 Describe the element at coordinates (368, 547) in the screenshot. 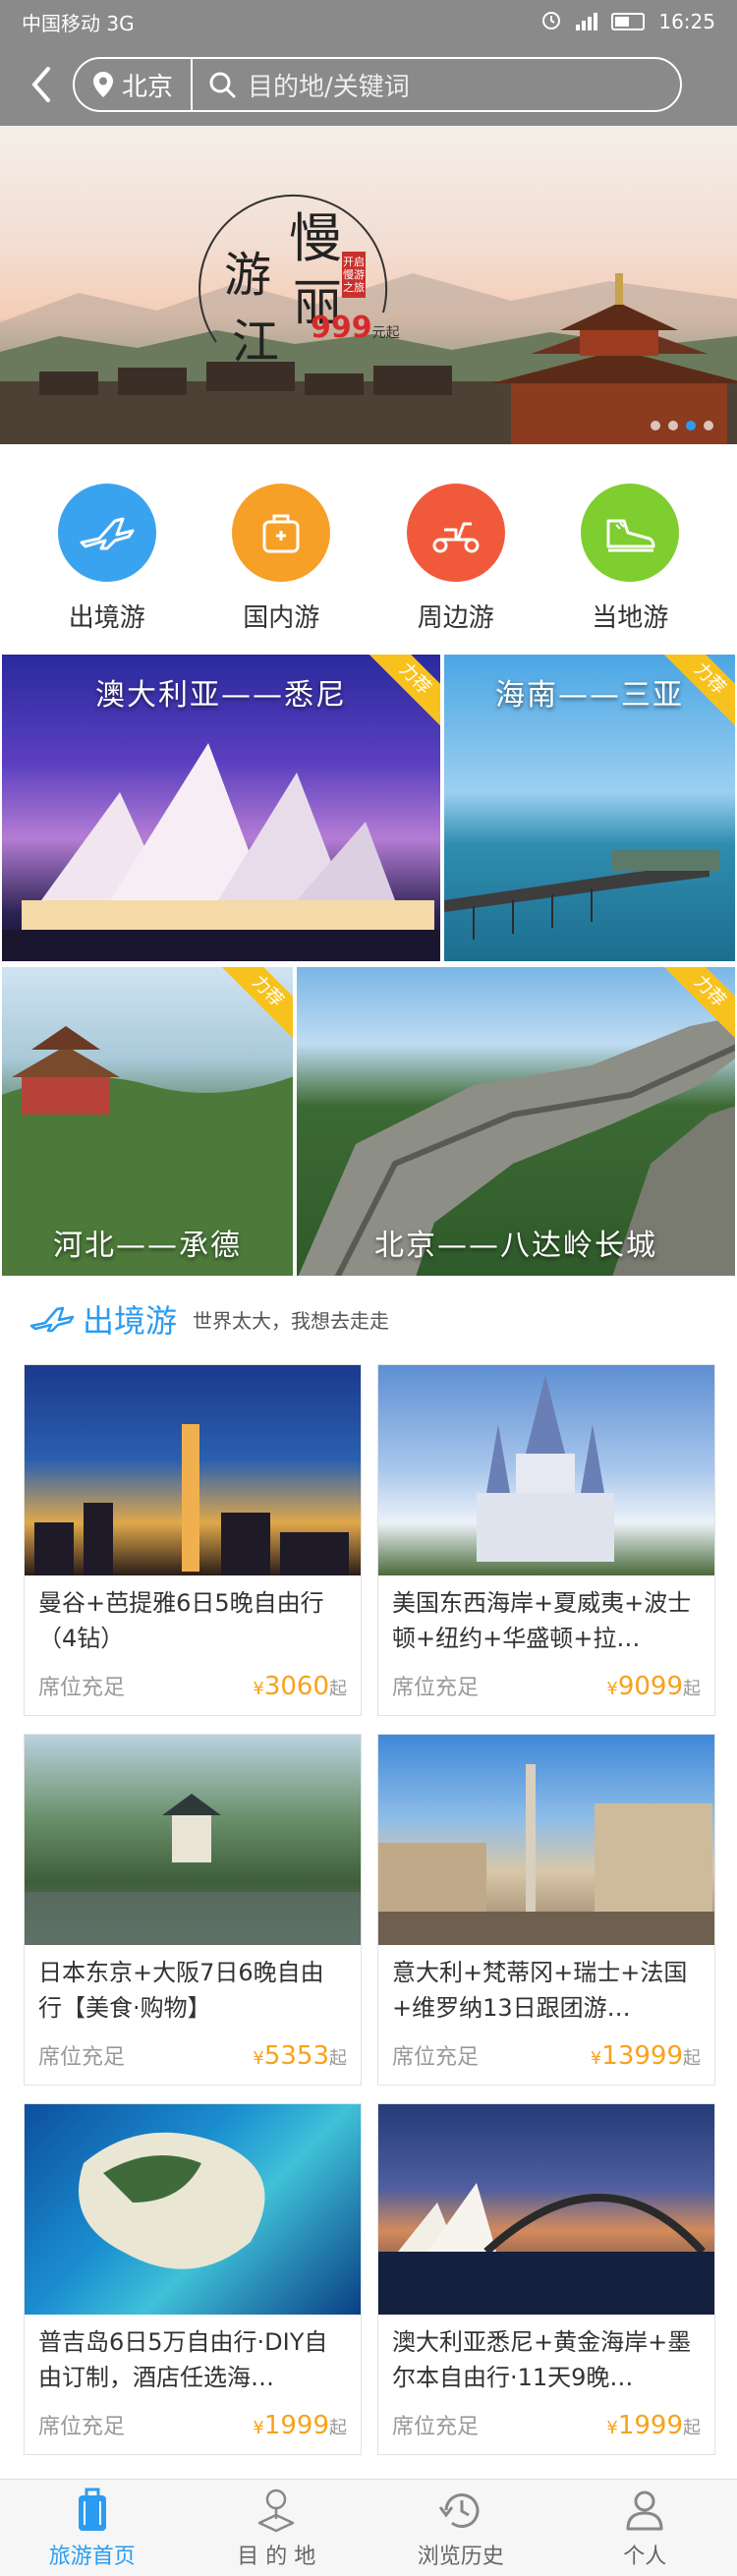

I see `category-nav: 出境游 国内游 周边游 当地游` at that location.